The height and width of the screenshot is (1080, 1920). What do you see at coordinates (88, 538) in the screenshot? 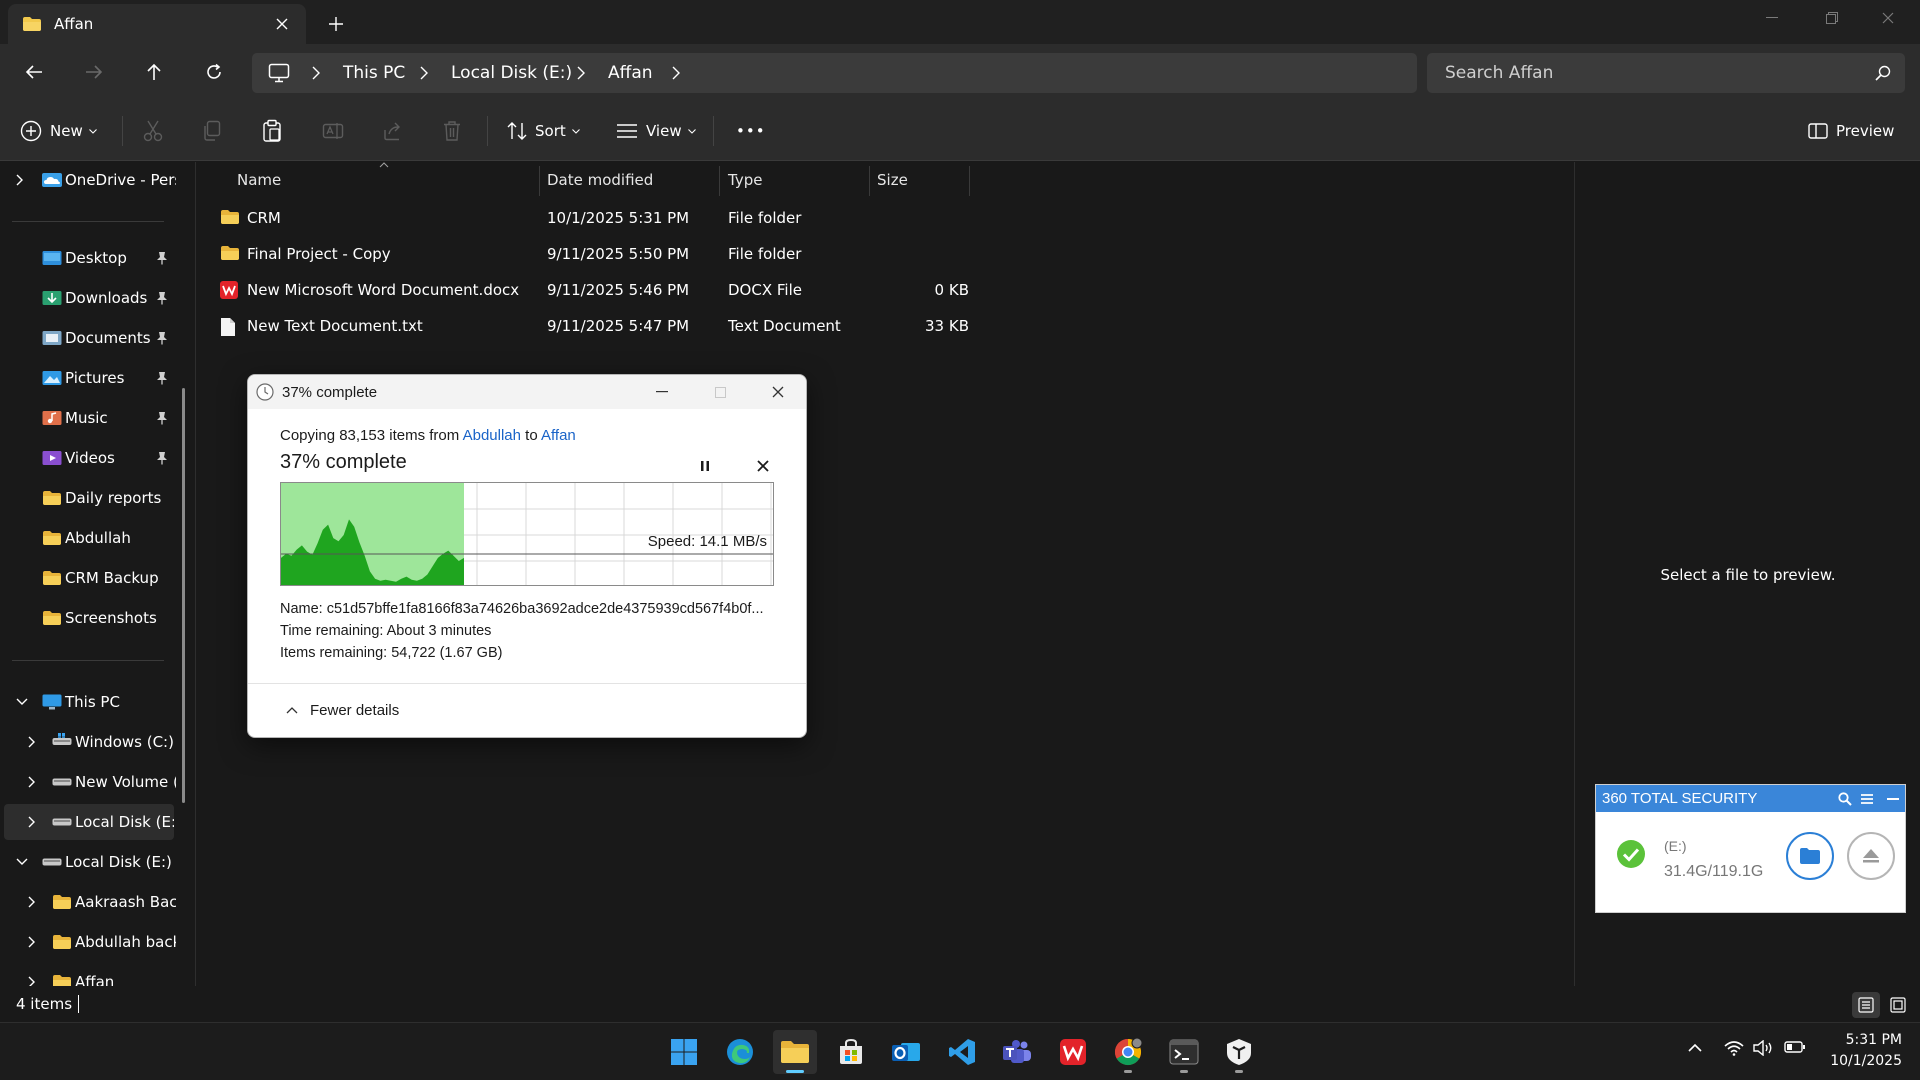
I see `nav-item-abdullah: Abdullah` at bounding box center [88, 538].